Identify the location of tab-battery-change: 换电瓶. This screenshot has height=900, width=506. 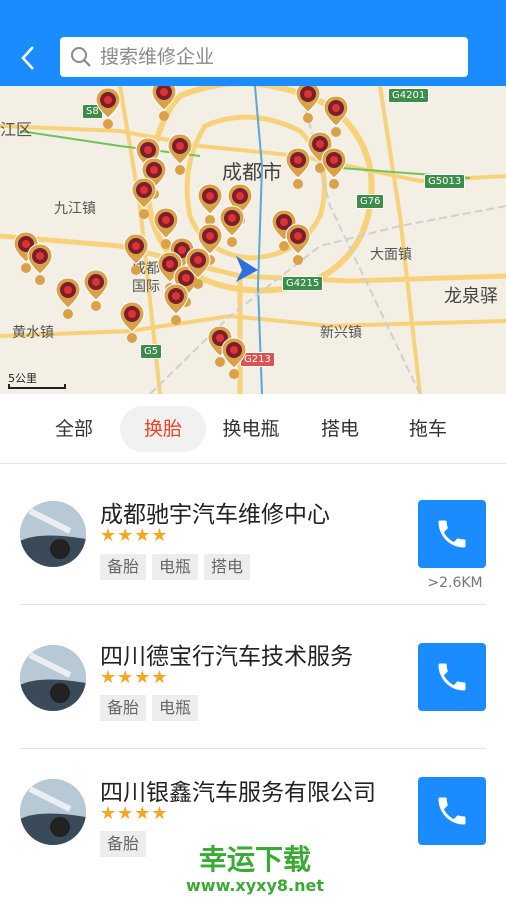
(251, 429).